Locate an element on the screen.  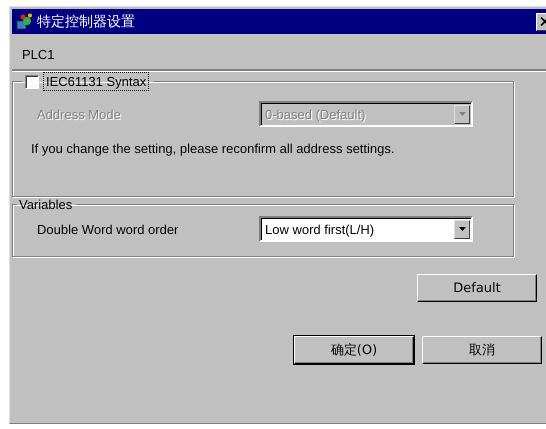
info-text: If you change the setting, please reconfirm all address settings. is located at coordinates (213, 148).